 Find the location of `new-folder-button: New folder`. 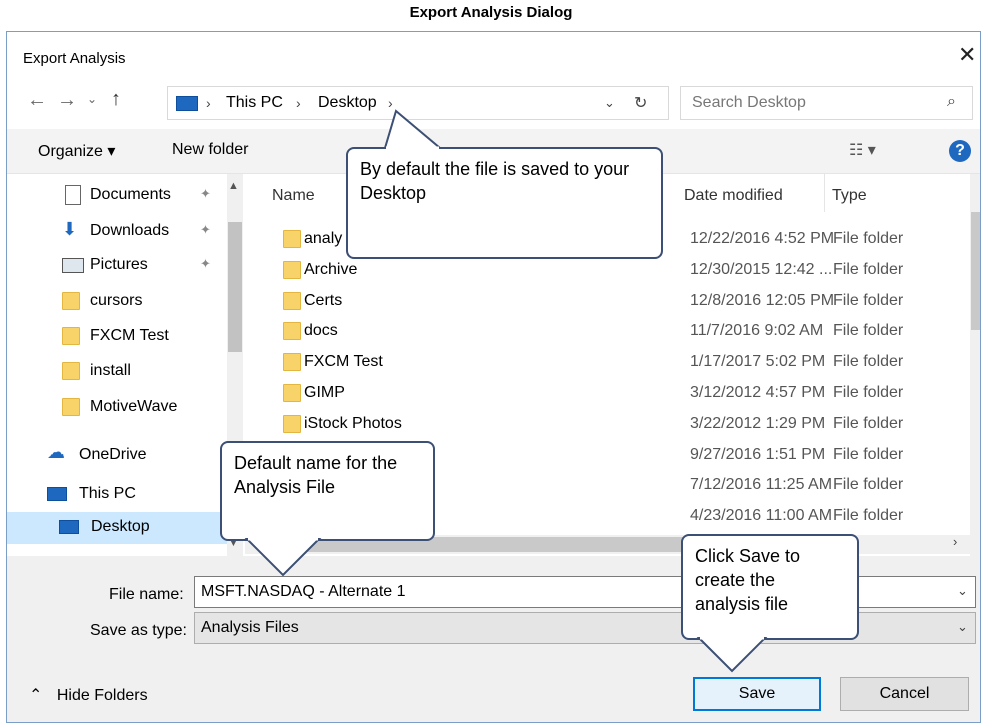

new-folder-button: New folder is located at coordinates (210, 150).